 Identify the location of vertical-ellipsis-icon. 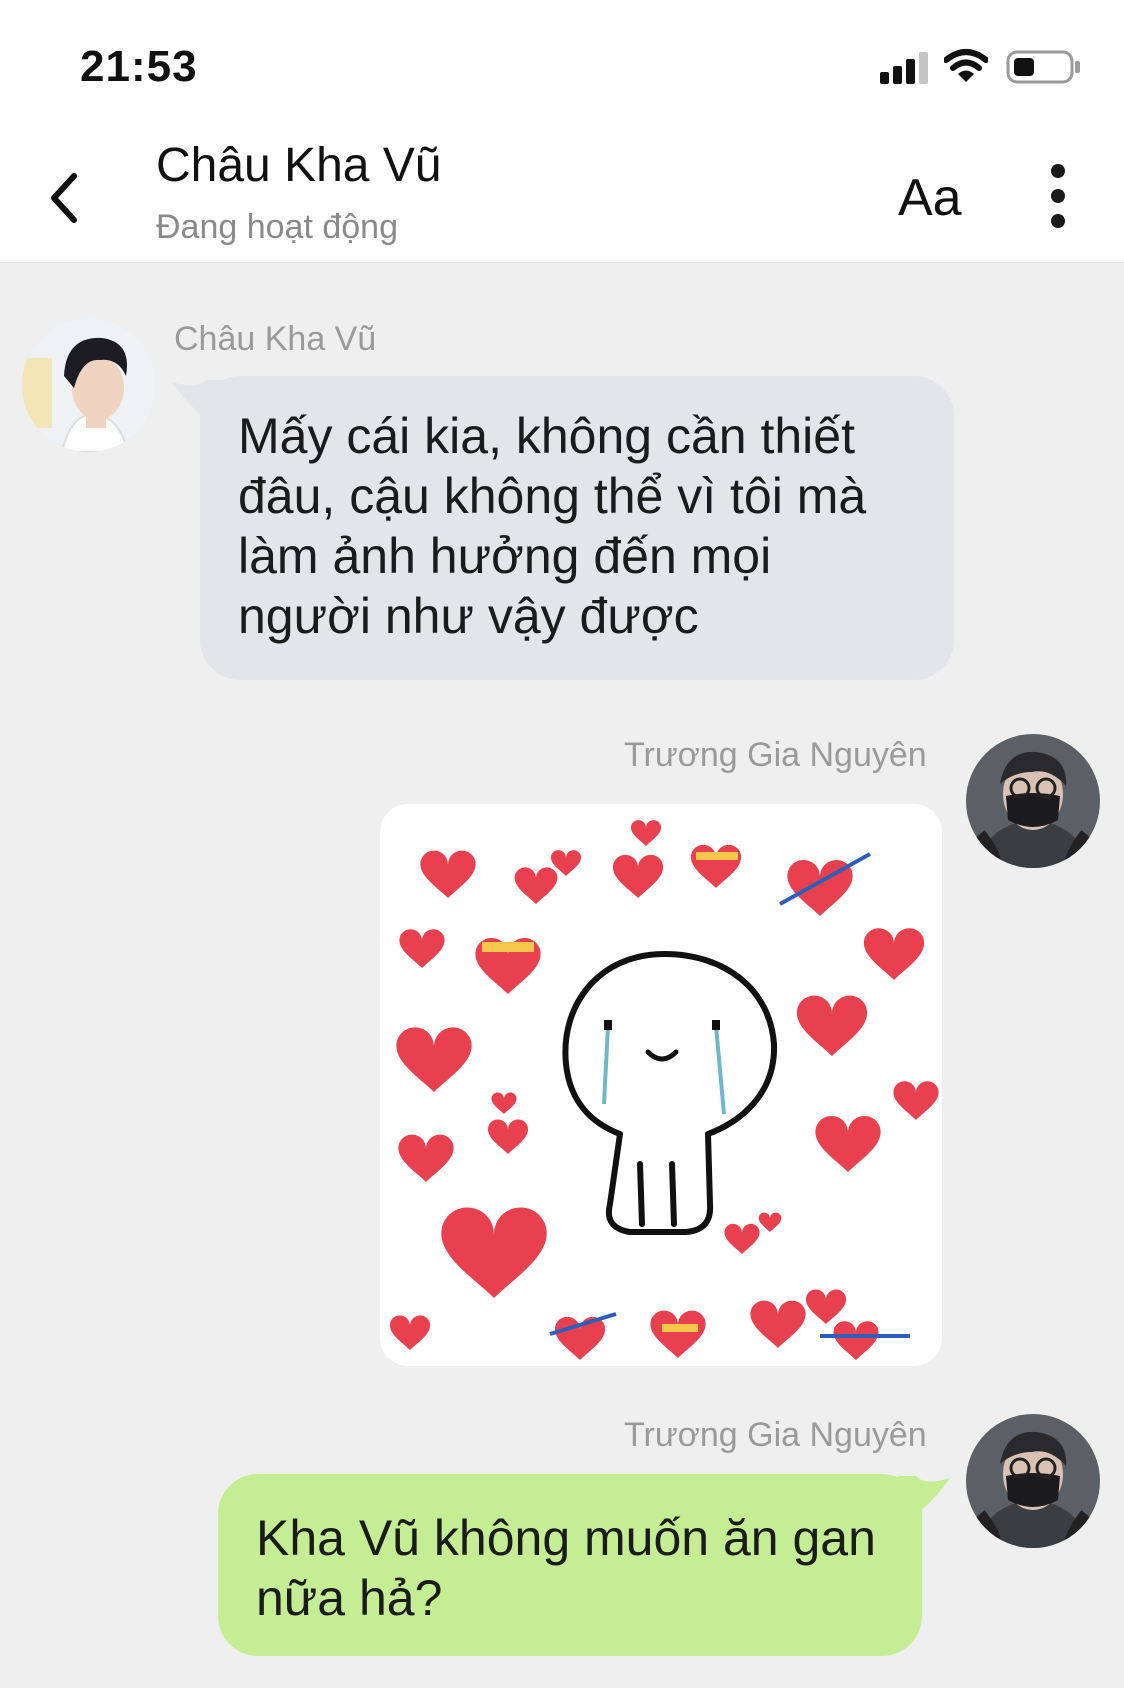
(1058, 200).